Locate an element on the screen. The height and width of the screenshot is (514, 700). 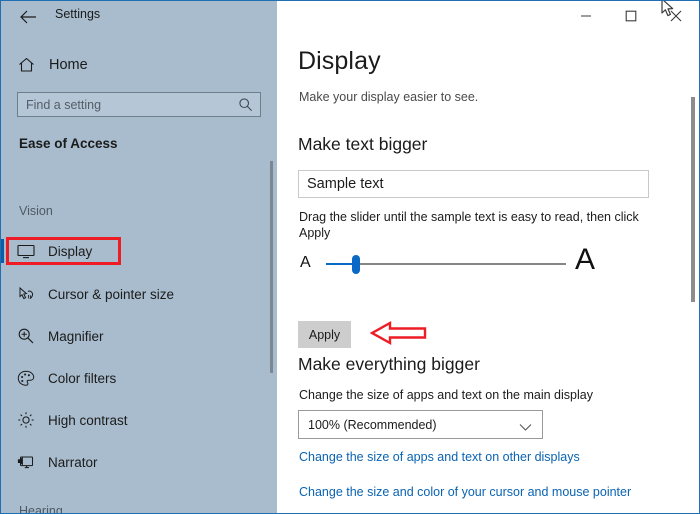
text-size-slider: A A is located at coordinates (453, 262).